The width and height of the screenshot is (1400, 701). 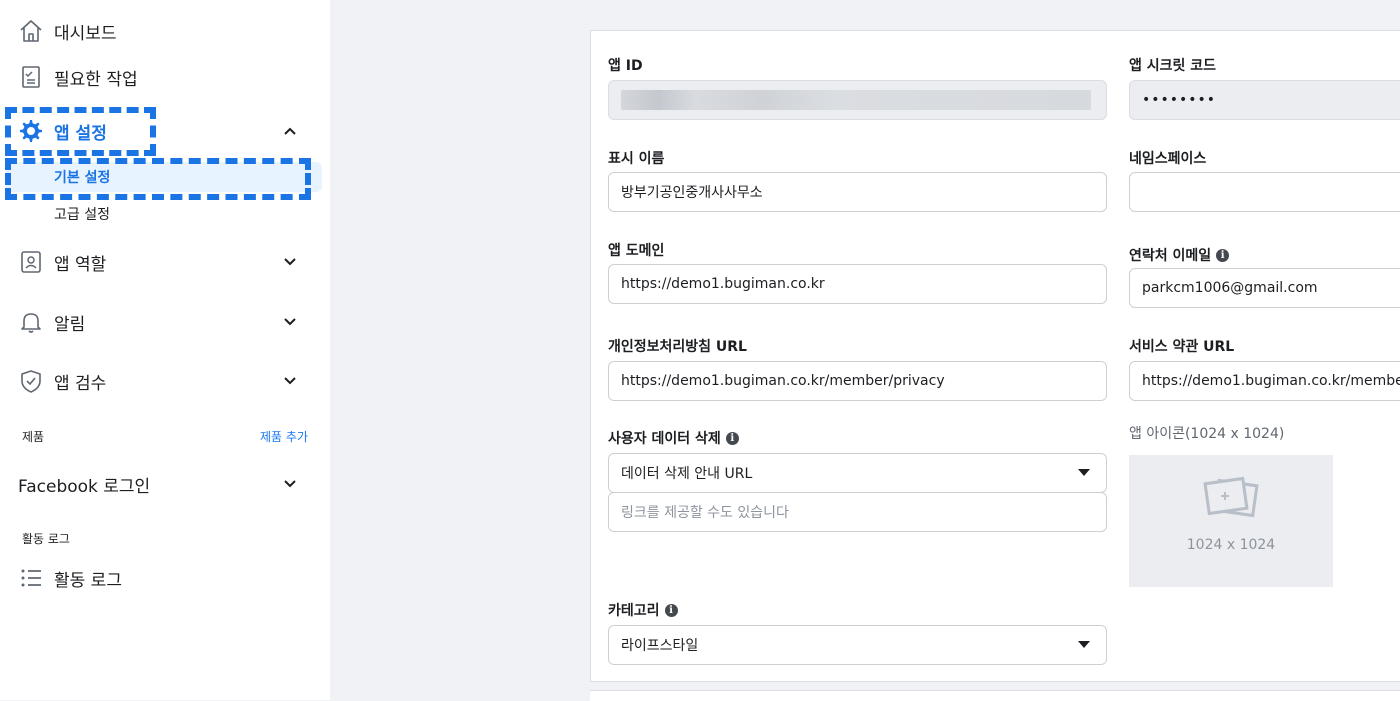 What do you see at coordinates (1264, 192) in the screenshot?
I see `namespace-input` at bounding box center [1264, 192].